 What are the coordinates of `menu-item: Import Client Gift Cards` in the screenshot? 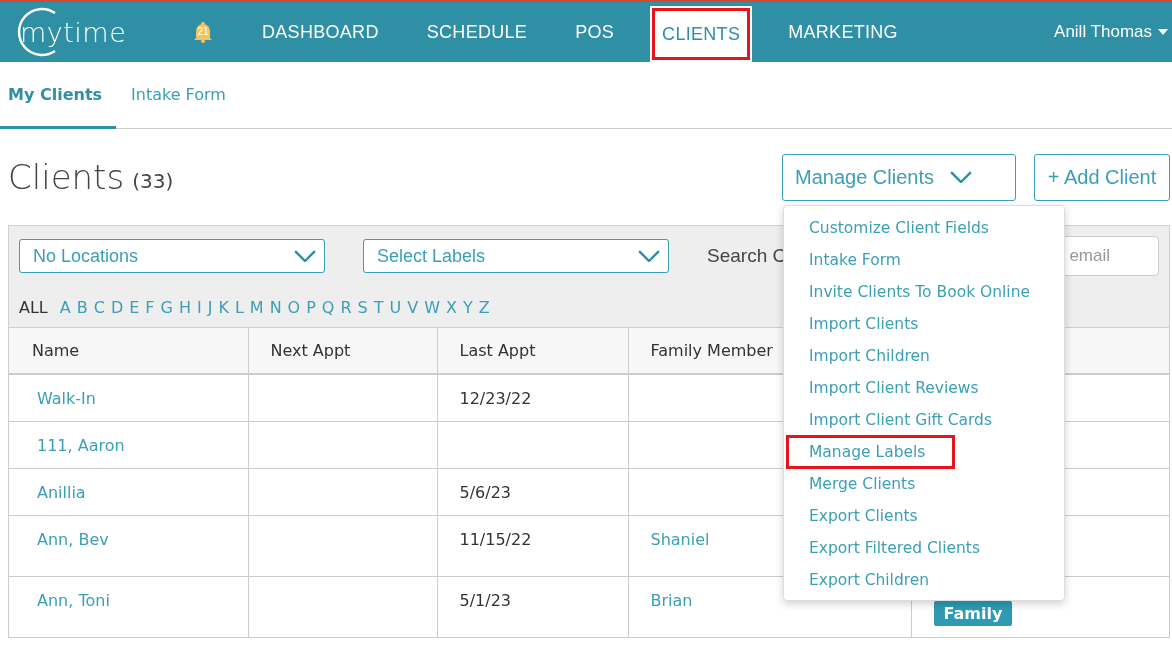 It's located at (924, 420).